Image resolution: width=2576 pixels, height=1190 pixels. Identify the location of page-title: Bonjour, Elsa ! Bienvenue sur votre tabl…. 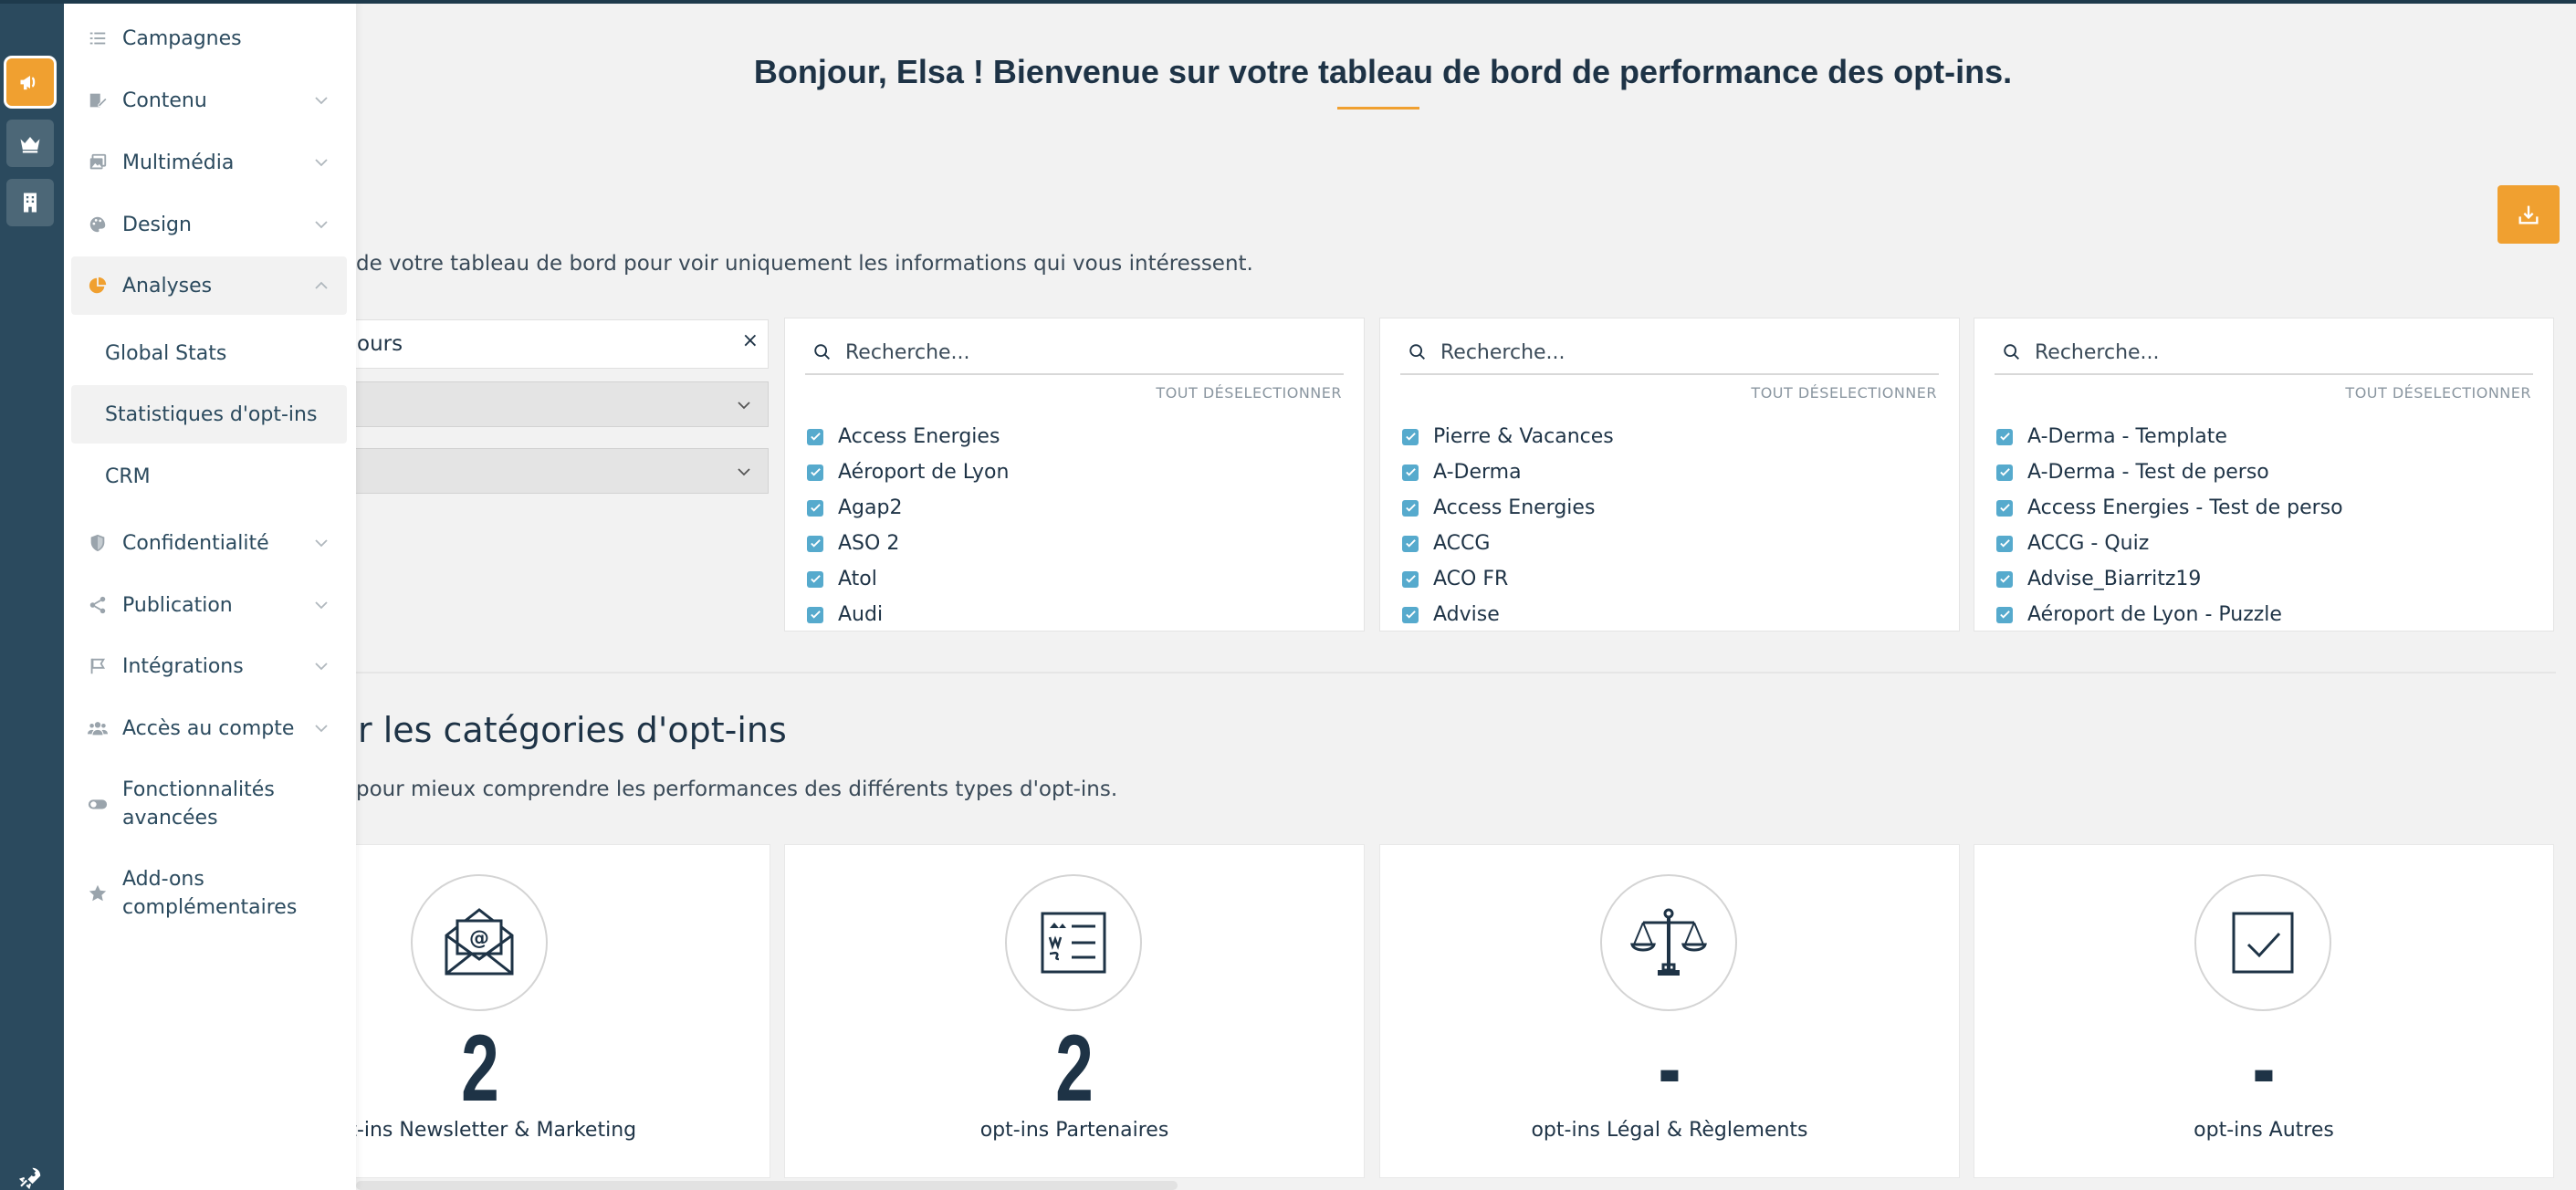
(1383, 72).